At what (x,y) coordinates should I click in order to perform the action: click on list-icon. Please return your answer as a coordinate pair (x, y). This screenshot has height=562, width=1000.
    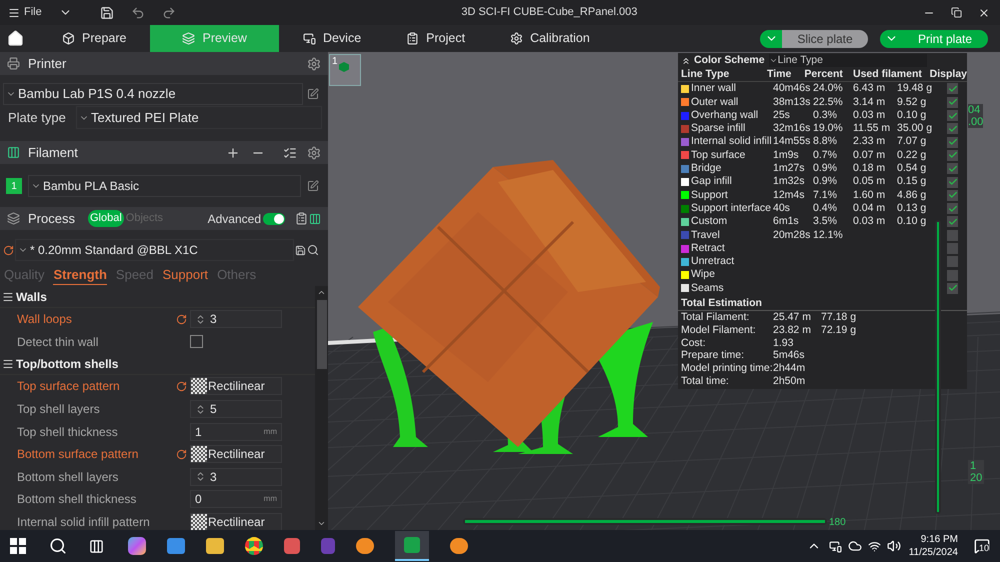
    Looking at the image, I should click on (301, 218).